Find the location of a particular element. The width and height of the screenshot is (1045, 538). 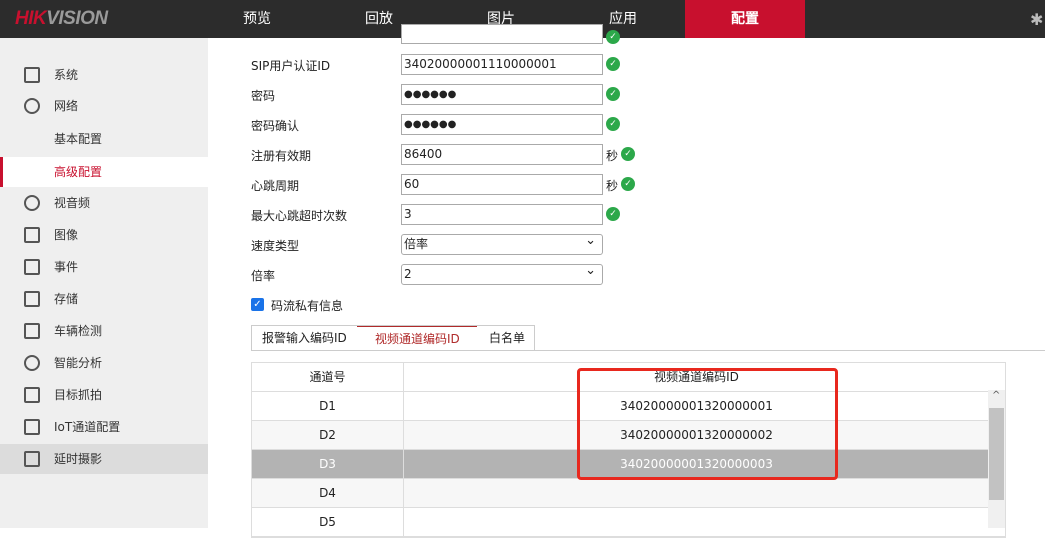

sidebar-item-network: 网络 is located at coordinates (104, 106).